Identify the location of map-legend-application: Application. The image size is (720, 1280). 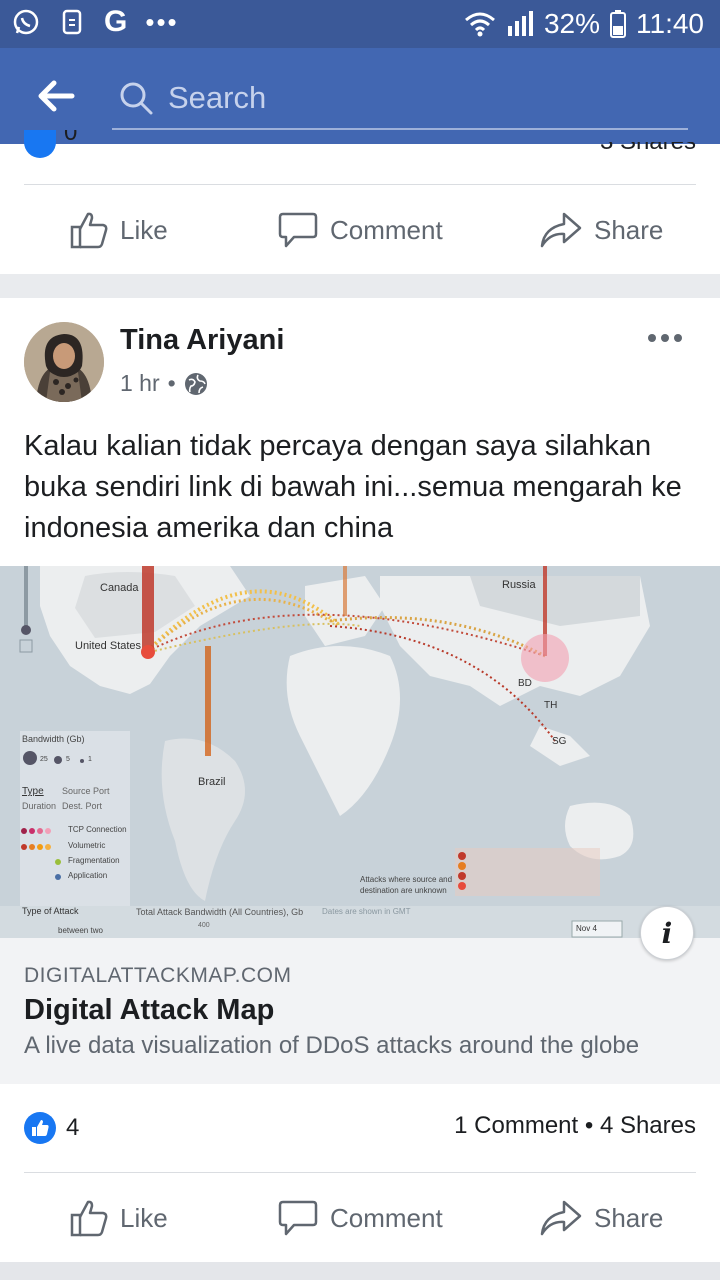
(88, 875).